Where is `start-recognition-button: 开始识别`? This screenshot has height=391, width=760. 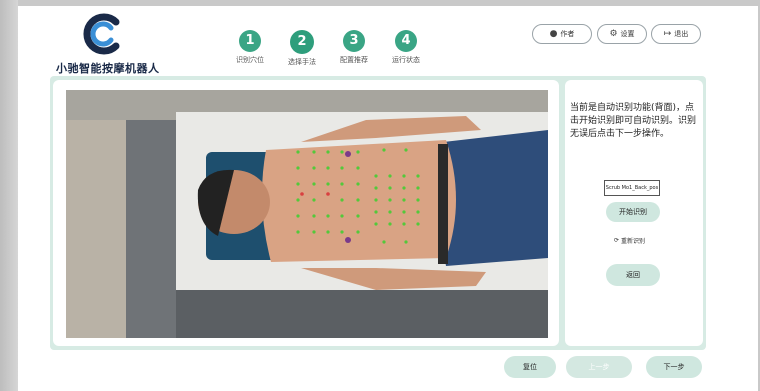 start-recognition-button: 开始识别 is located at coordinates (633, 212).